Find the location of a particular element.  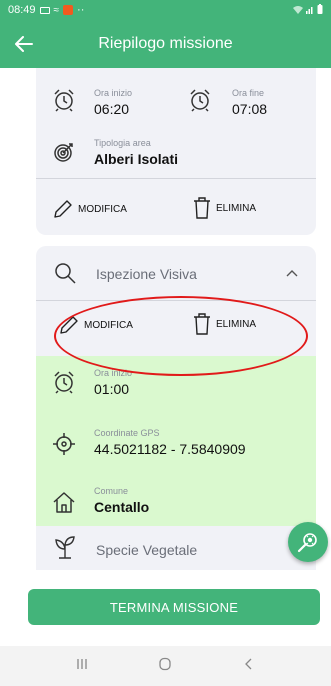

inspection-card: Ispezione Visiva MODIFICA ELIMINA is located at coordinates (176, 301).